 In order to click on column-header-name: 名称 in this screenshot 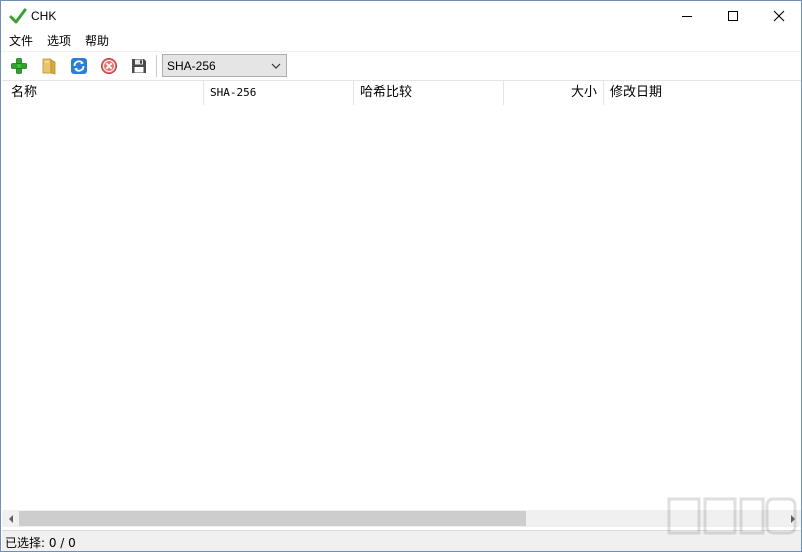, I will do `click(103, 93)`.